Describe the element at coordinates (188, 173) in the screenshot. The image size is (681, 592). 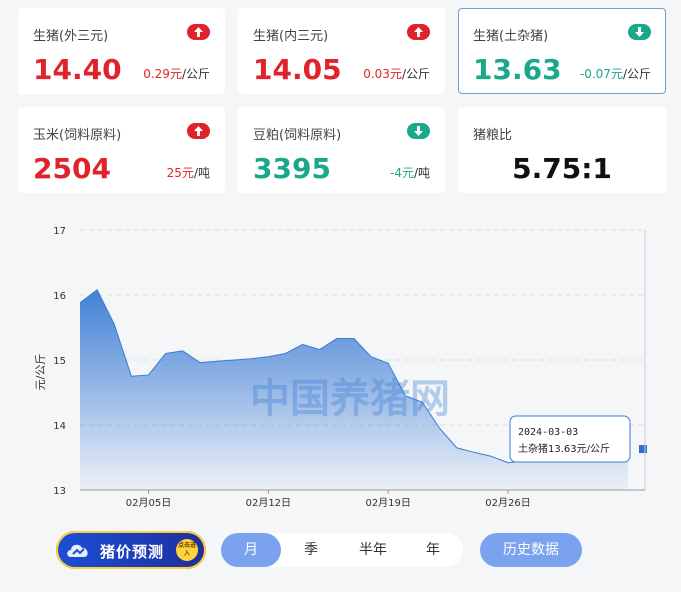
I see `card-change: 25元/吨` at that location.